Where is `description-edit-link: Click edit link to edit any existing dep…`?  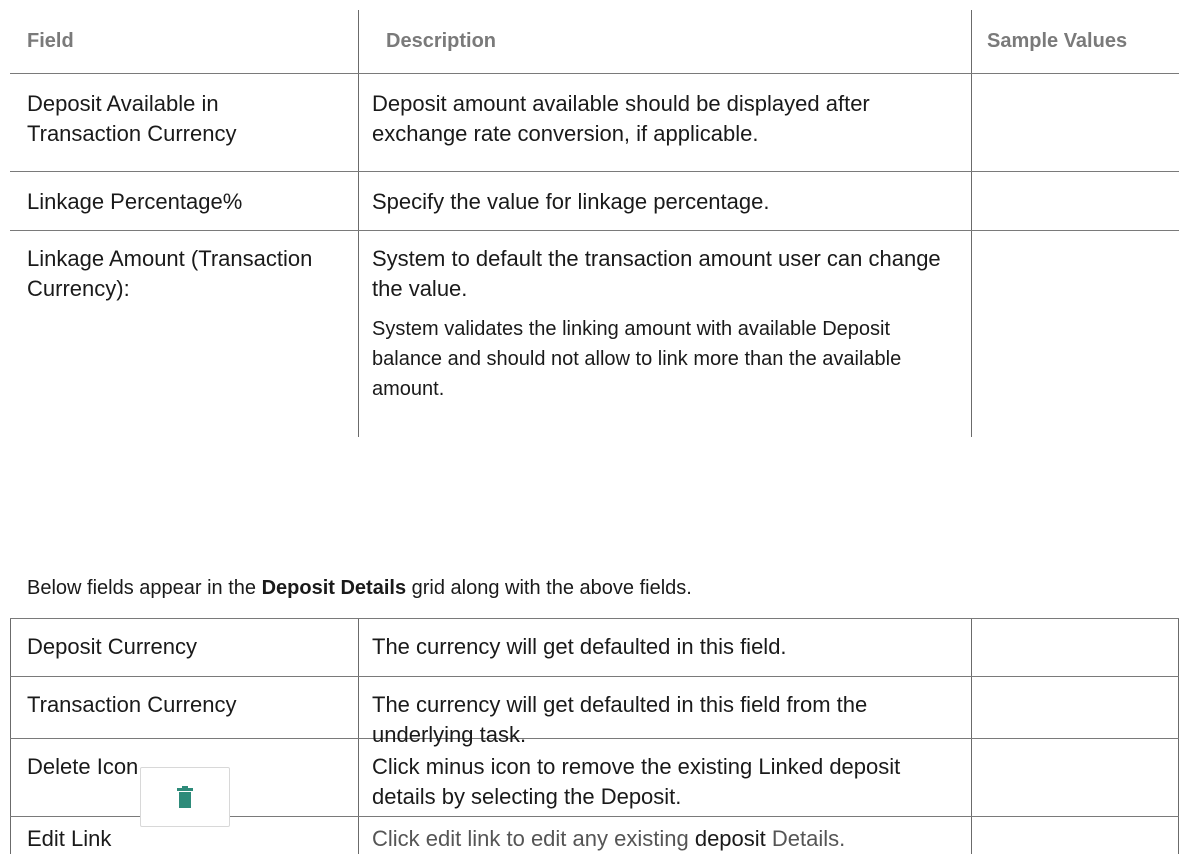
description-edit-link: Click edit link to edit any existing dep… is located at coordinates (669, 839).